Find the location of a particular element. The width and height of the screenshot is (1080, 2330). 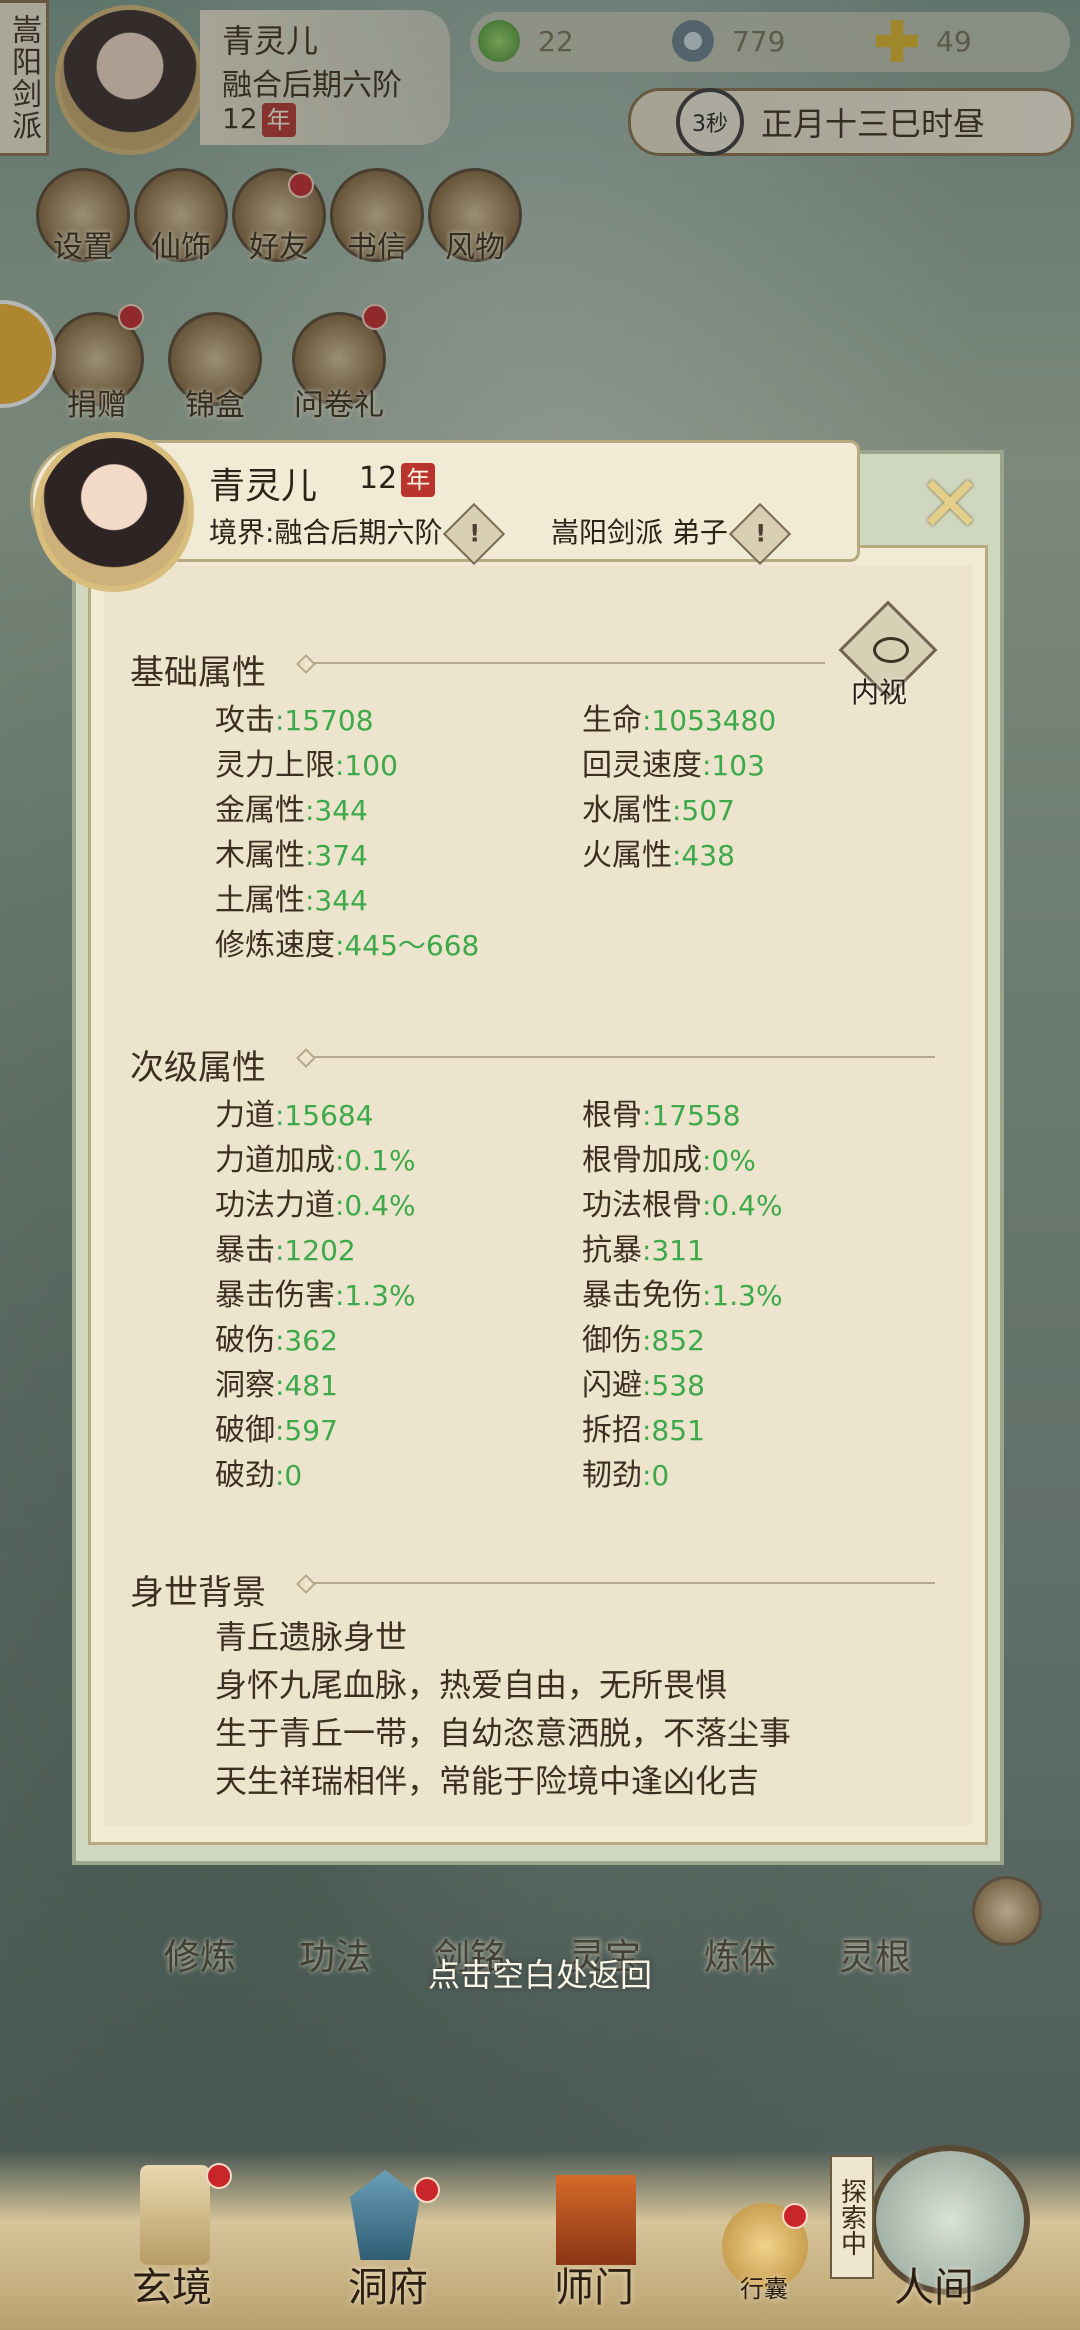

xuanjing-notification-dot is located at coordinates (219, 2176).